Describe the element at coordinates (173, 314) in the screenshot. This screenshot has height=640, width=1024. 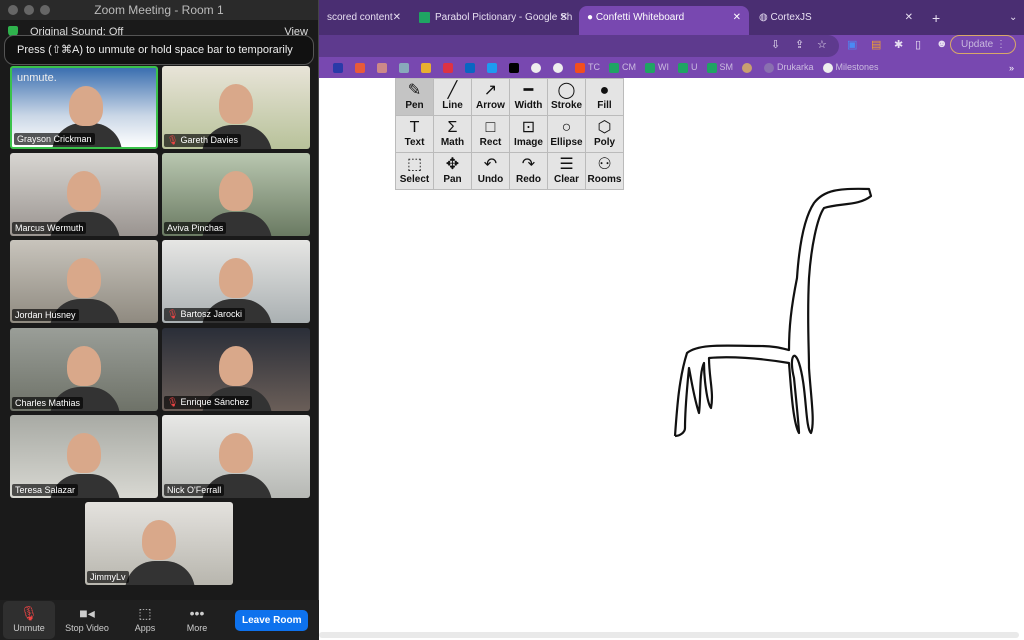
I see `muted-mic-icon: 🎙︎` at that location.